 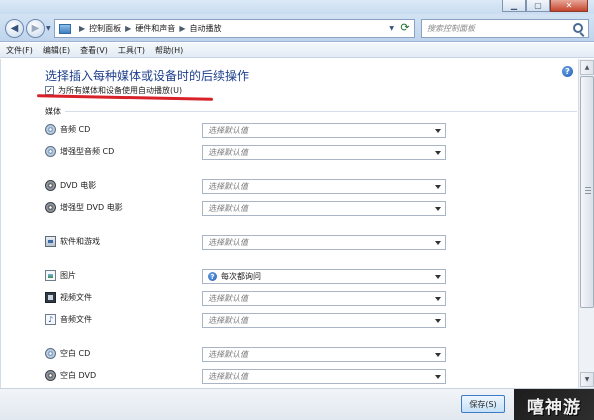 I want to click on minimize-button: ▁, so click(x=514, y=6).